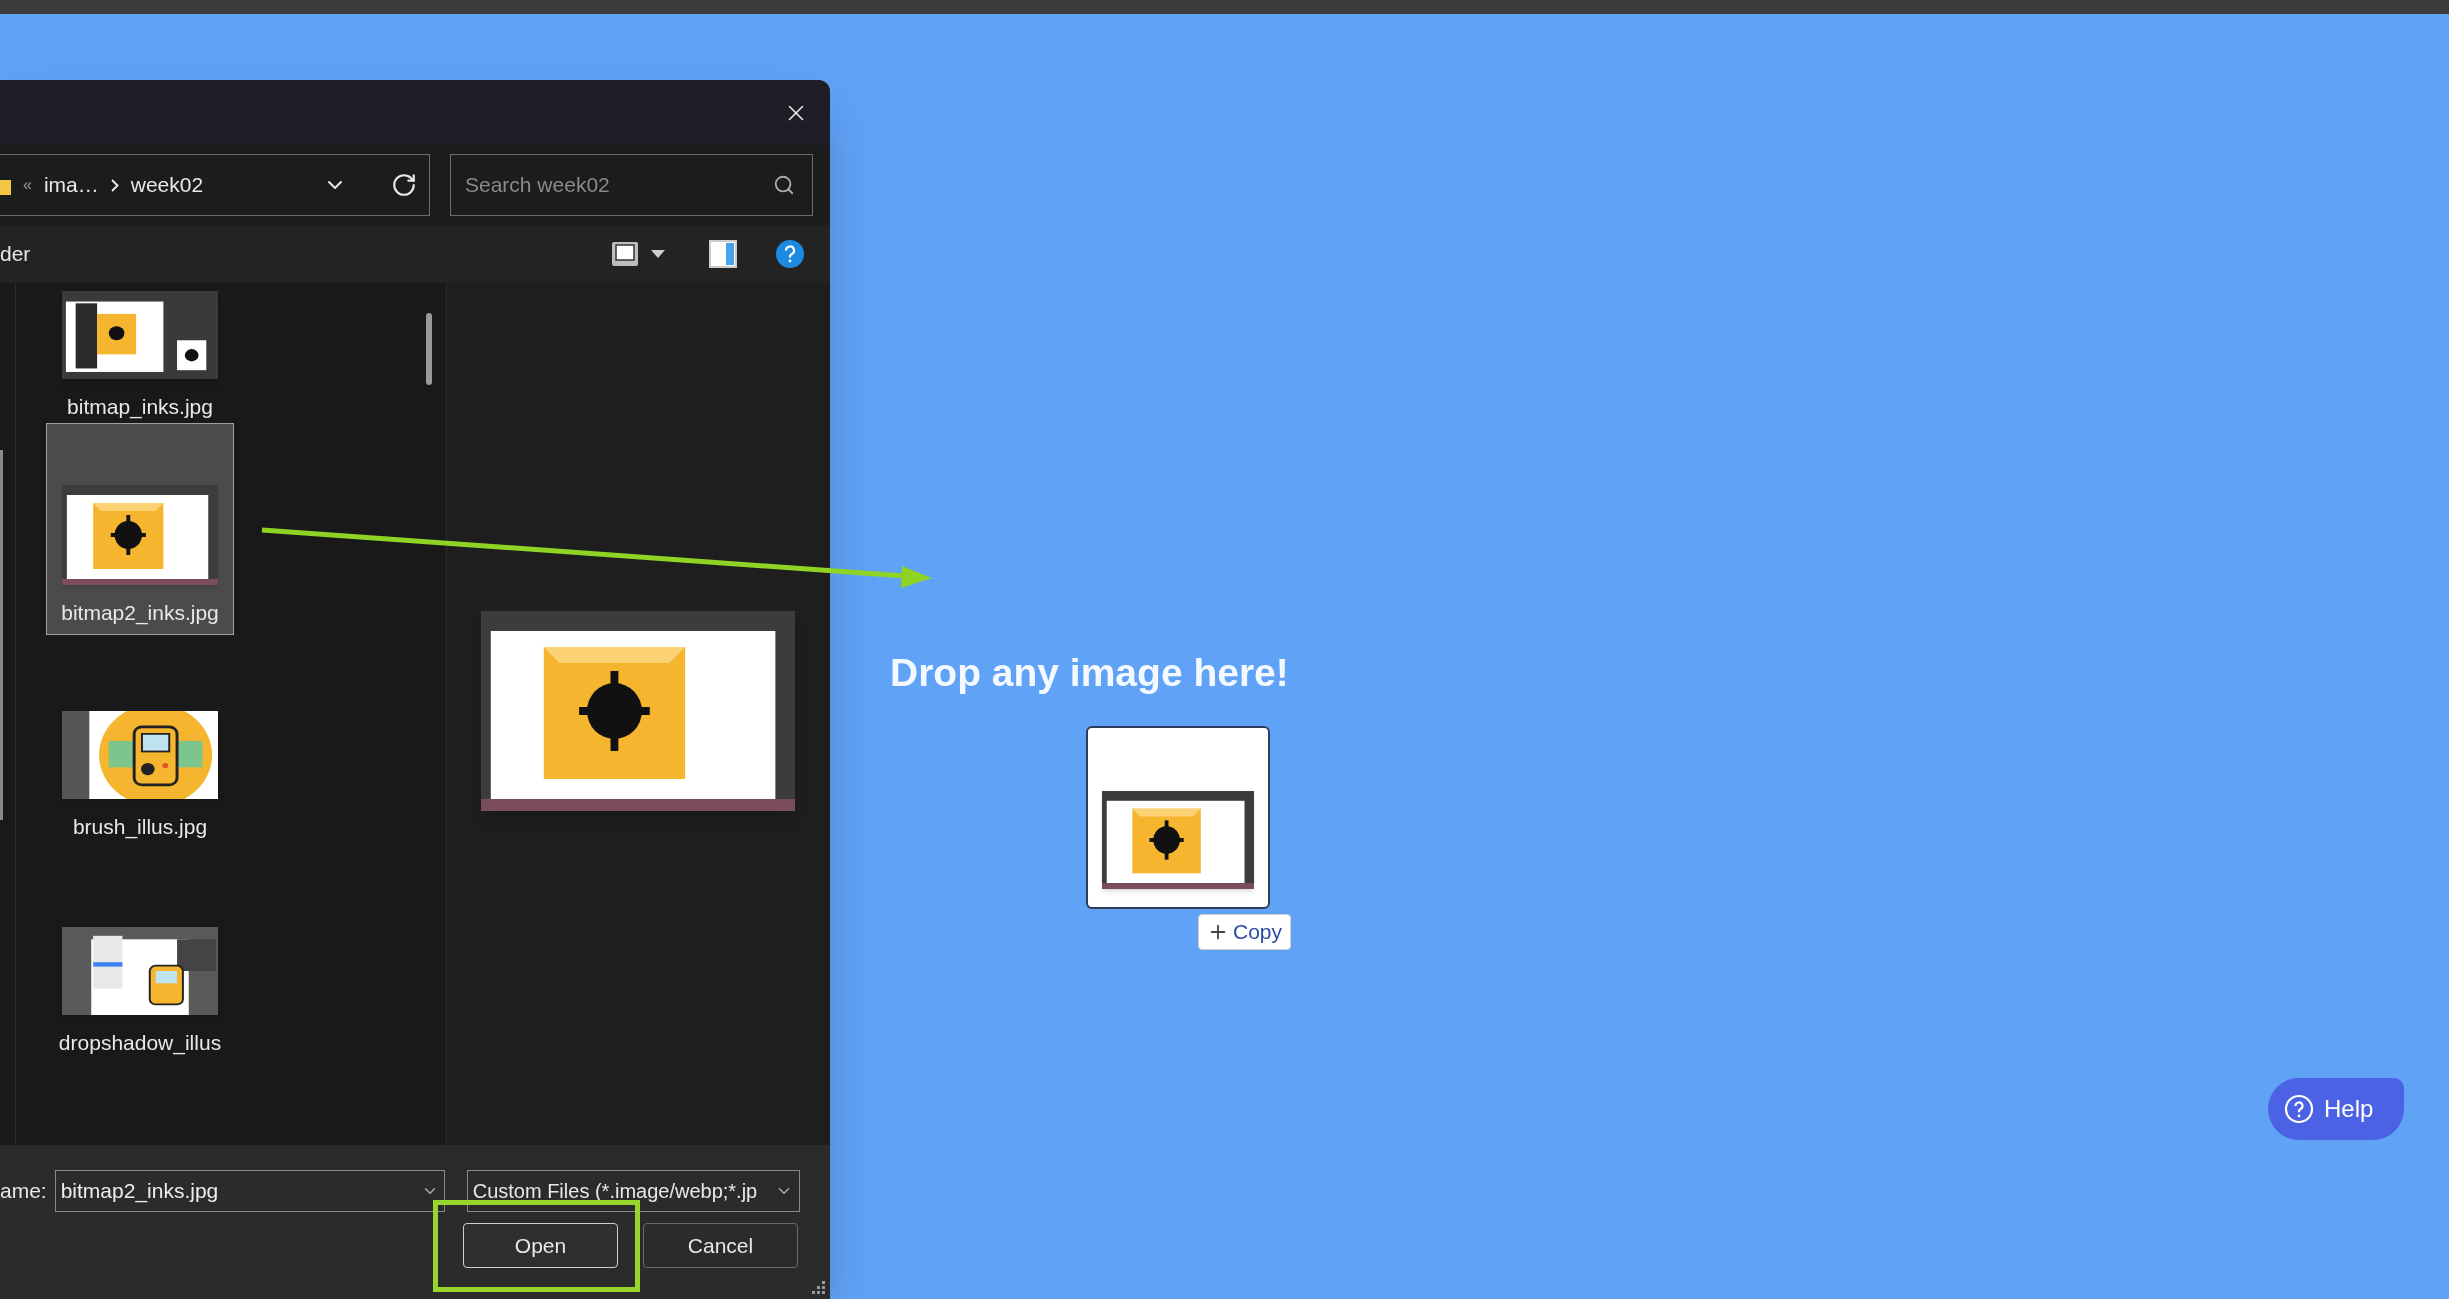 Image resolution: width=2449 pixels, height=1299 pixels. I want to click on drop-heading: Drop any image here!, so click(1089, 673).